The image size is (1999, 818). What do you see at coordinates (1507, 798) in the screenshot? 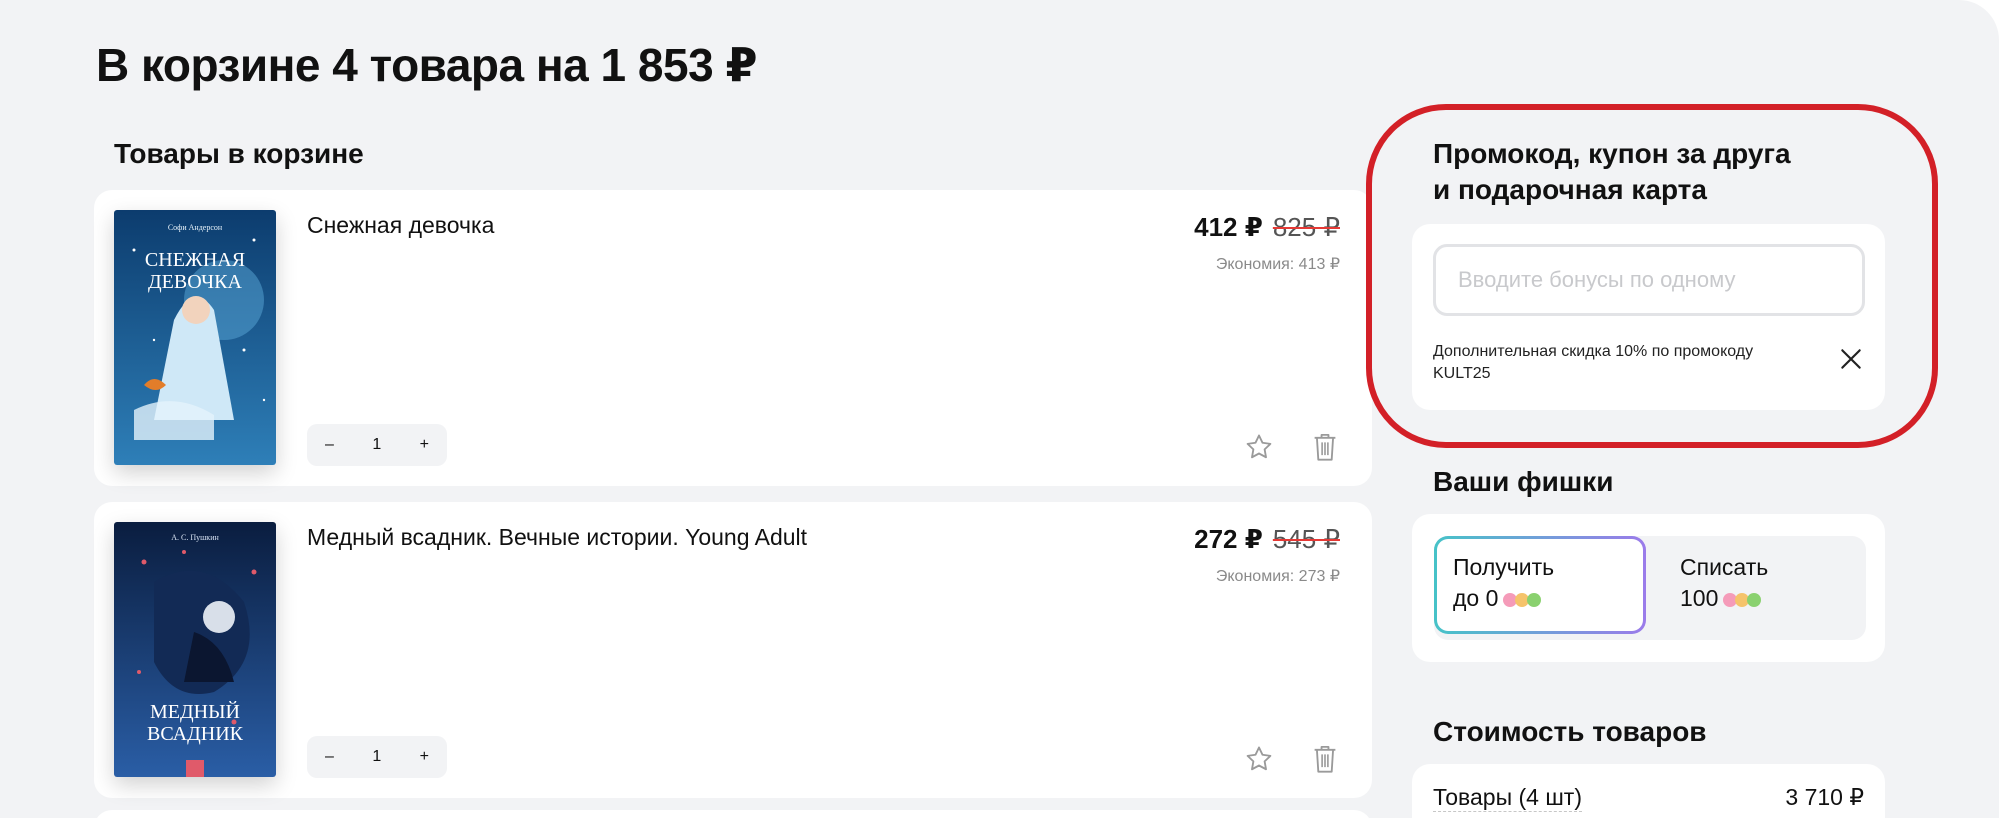
I see `totals-items-label: Товары (4 шт)` at bounding box center [1507, 798].